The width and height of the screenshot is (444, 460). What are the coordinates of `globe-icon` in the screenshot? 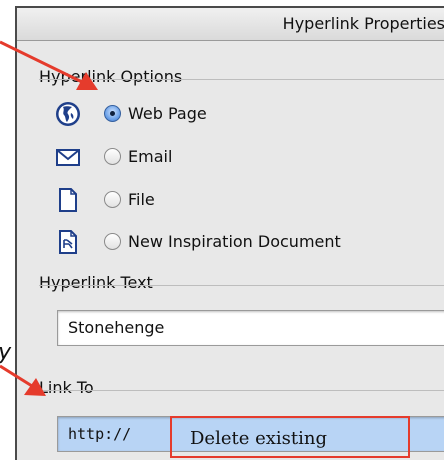 It's located at (68, 114).